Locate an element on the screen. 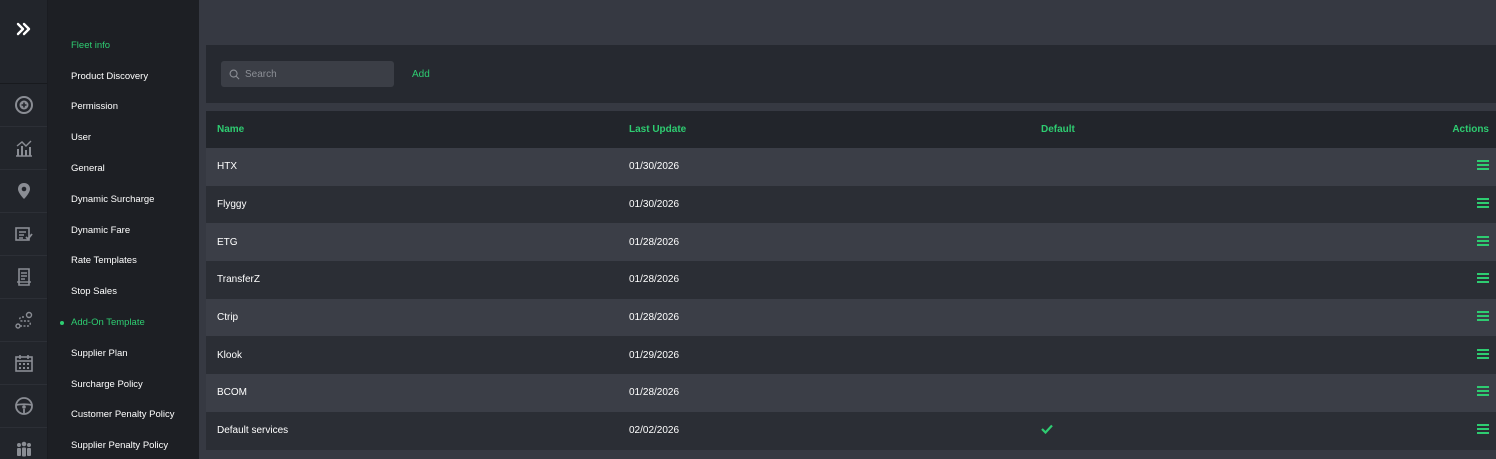 The height and width of the screenshot is (459, 1496). row-name: BCOM is located at coordinates (232, 393).